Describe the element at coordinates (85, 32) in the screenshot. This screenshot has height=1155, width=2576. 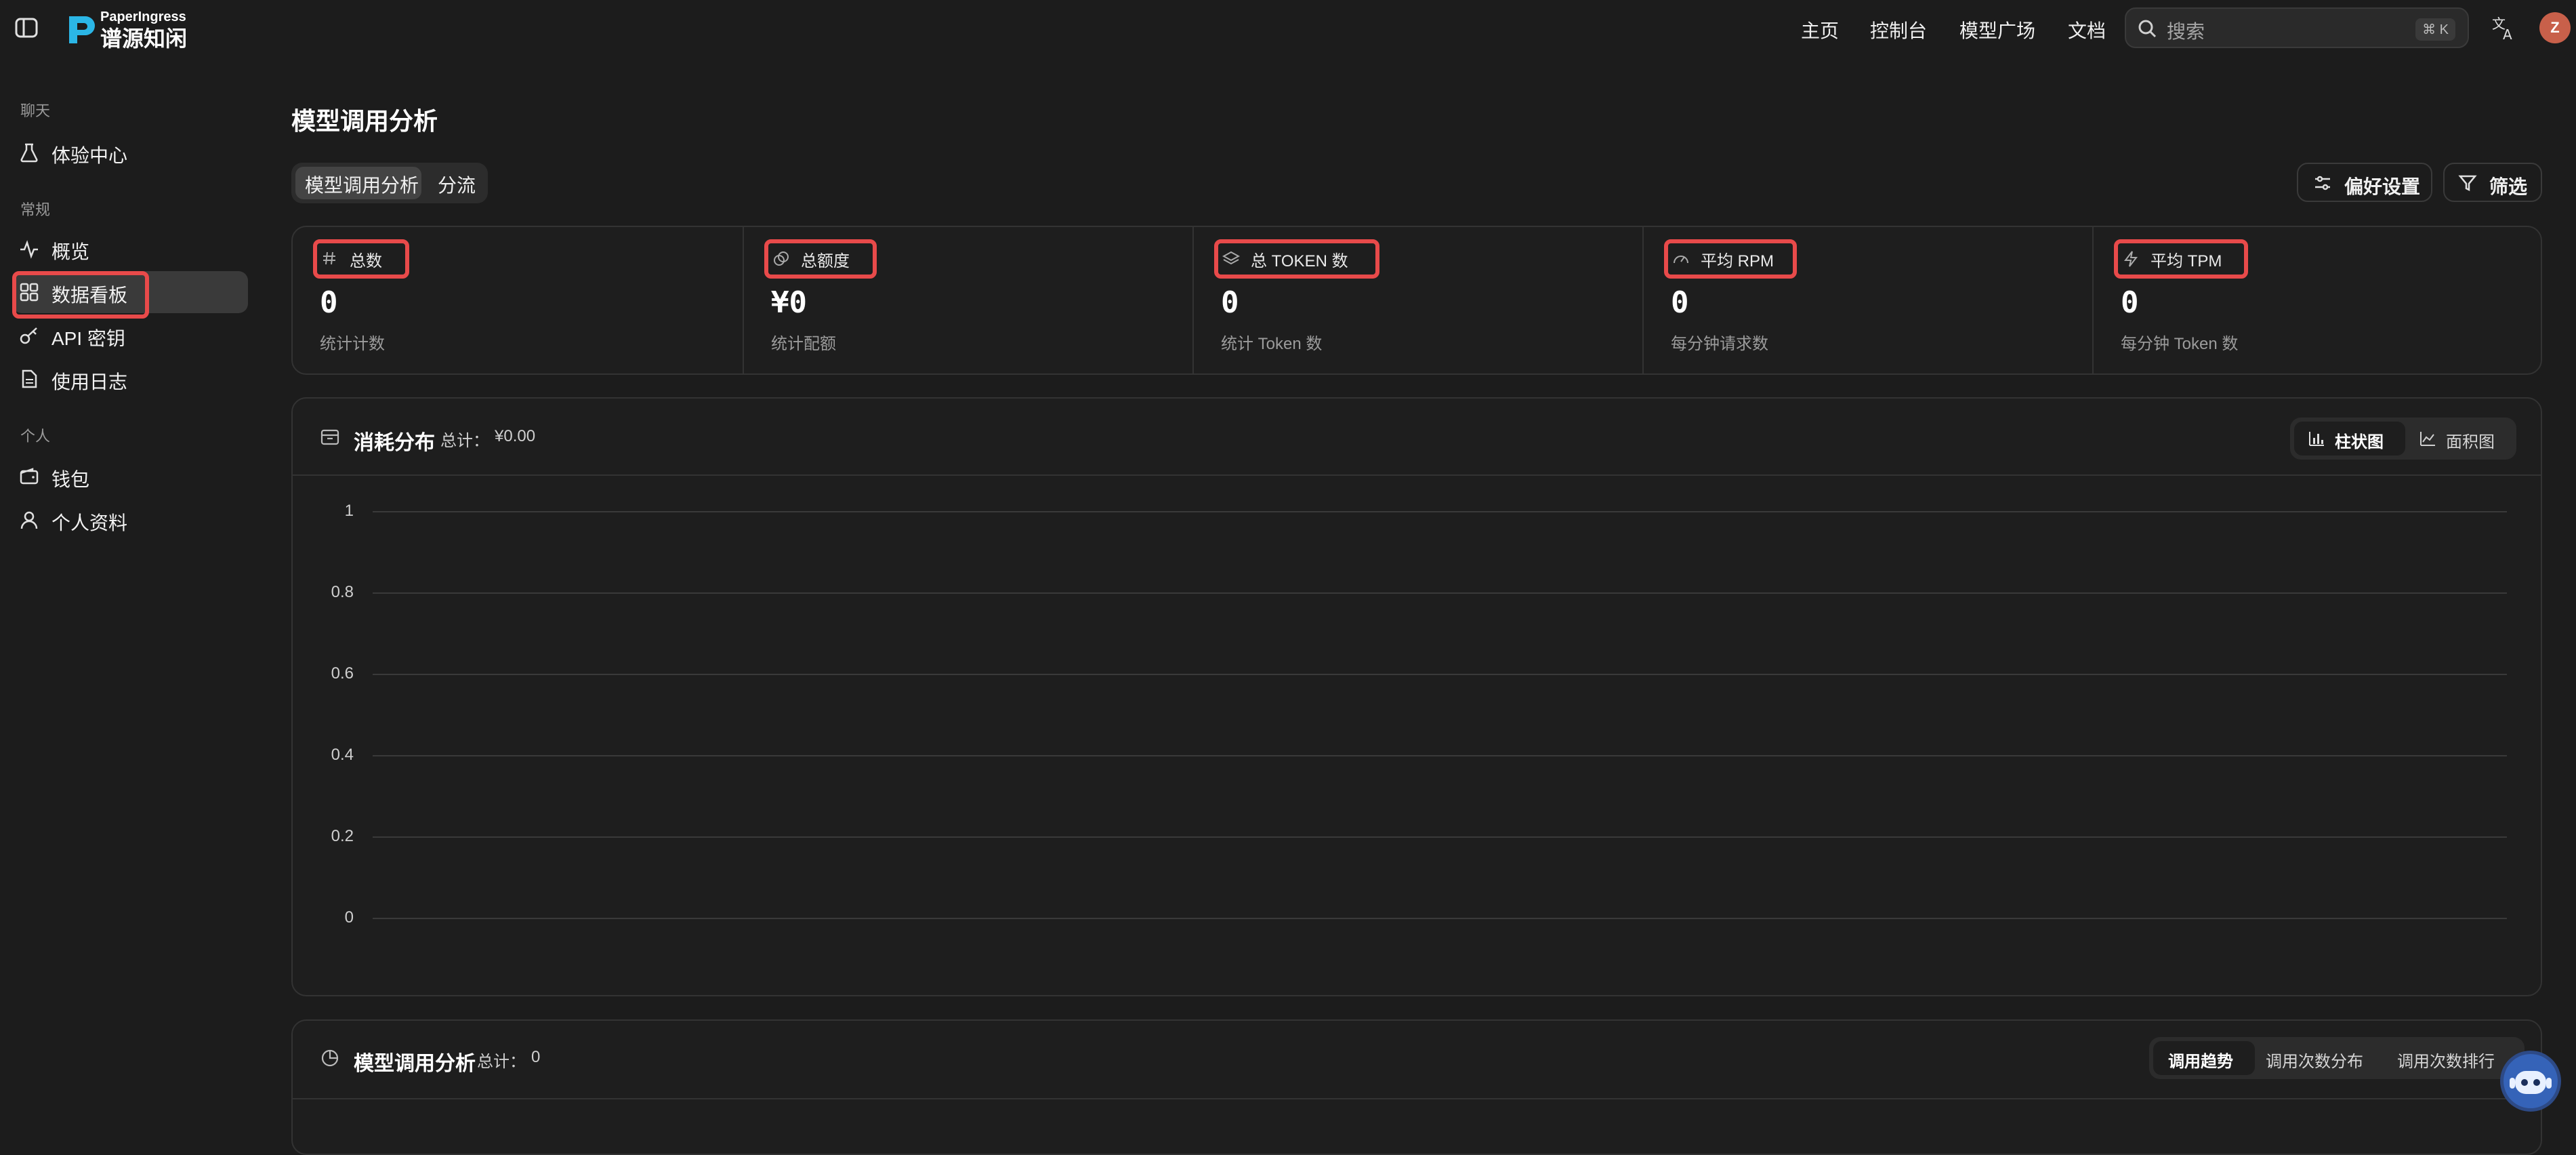
I see `logo-icon` at that location.